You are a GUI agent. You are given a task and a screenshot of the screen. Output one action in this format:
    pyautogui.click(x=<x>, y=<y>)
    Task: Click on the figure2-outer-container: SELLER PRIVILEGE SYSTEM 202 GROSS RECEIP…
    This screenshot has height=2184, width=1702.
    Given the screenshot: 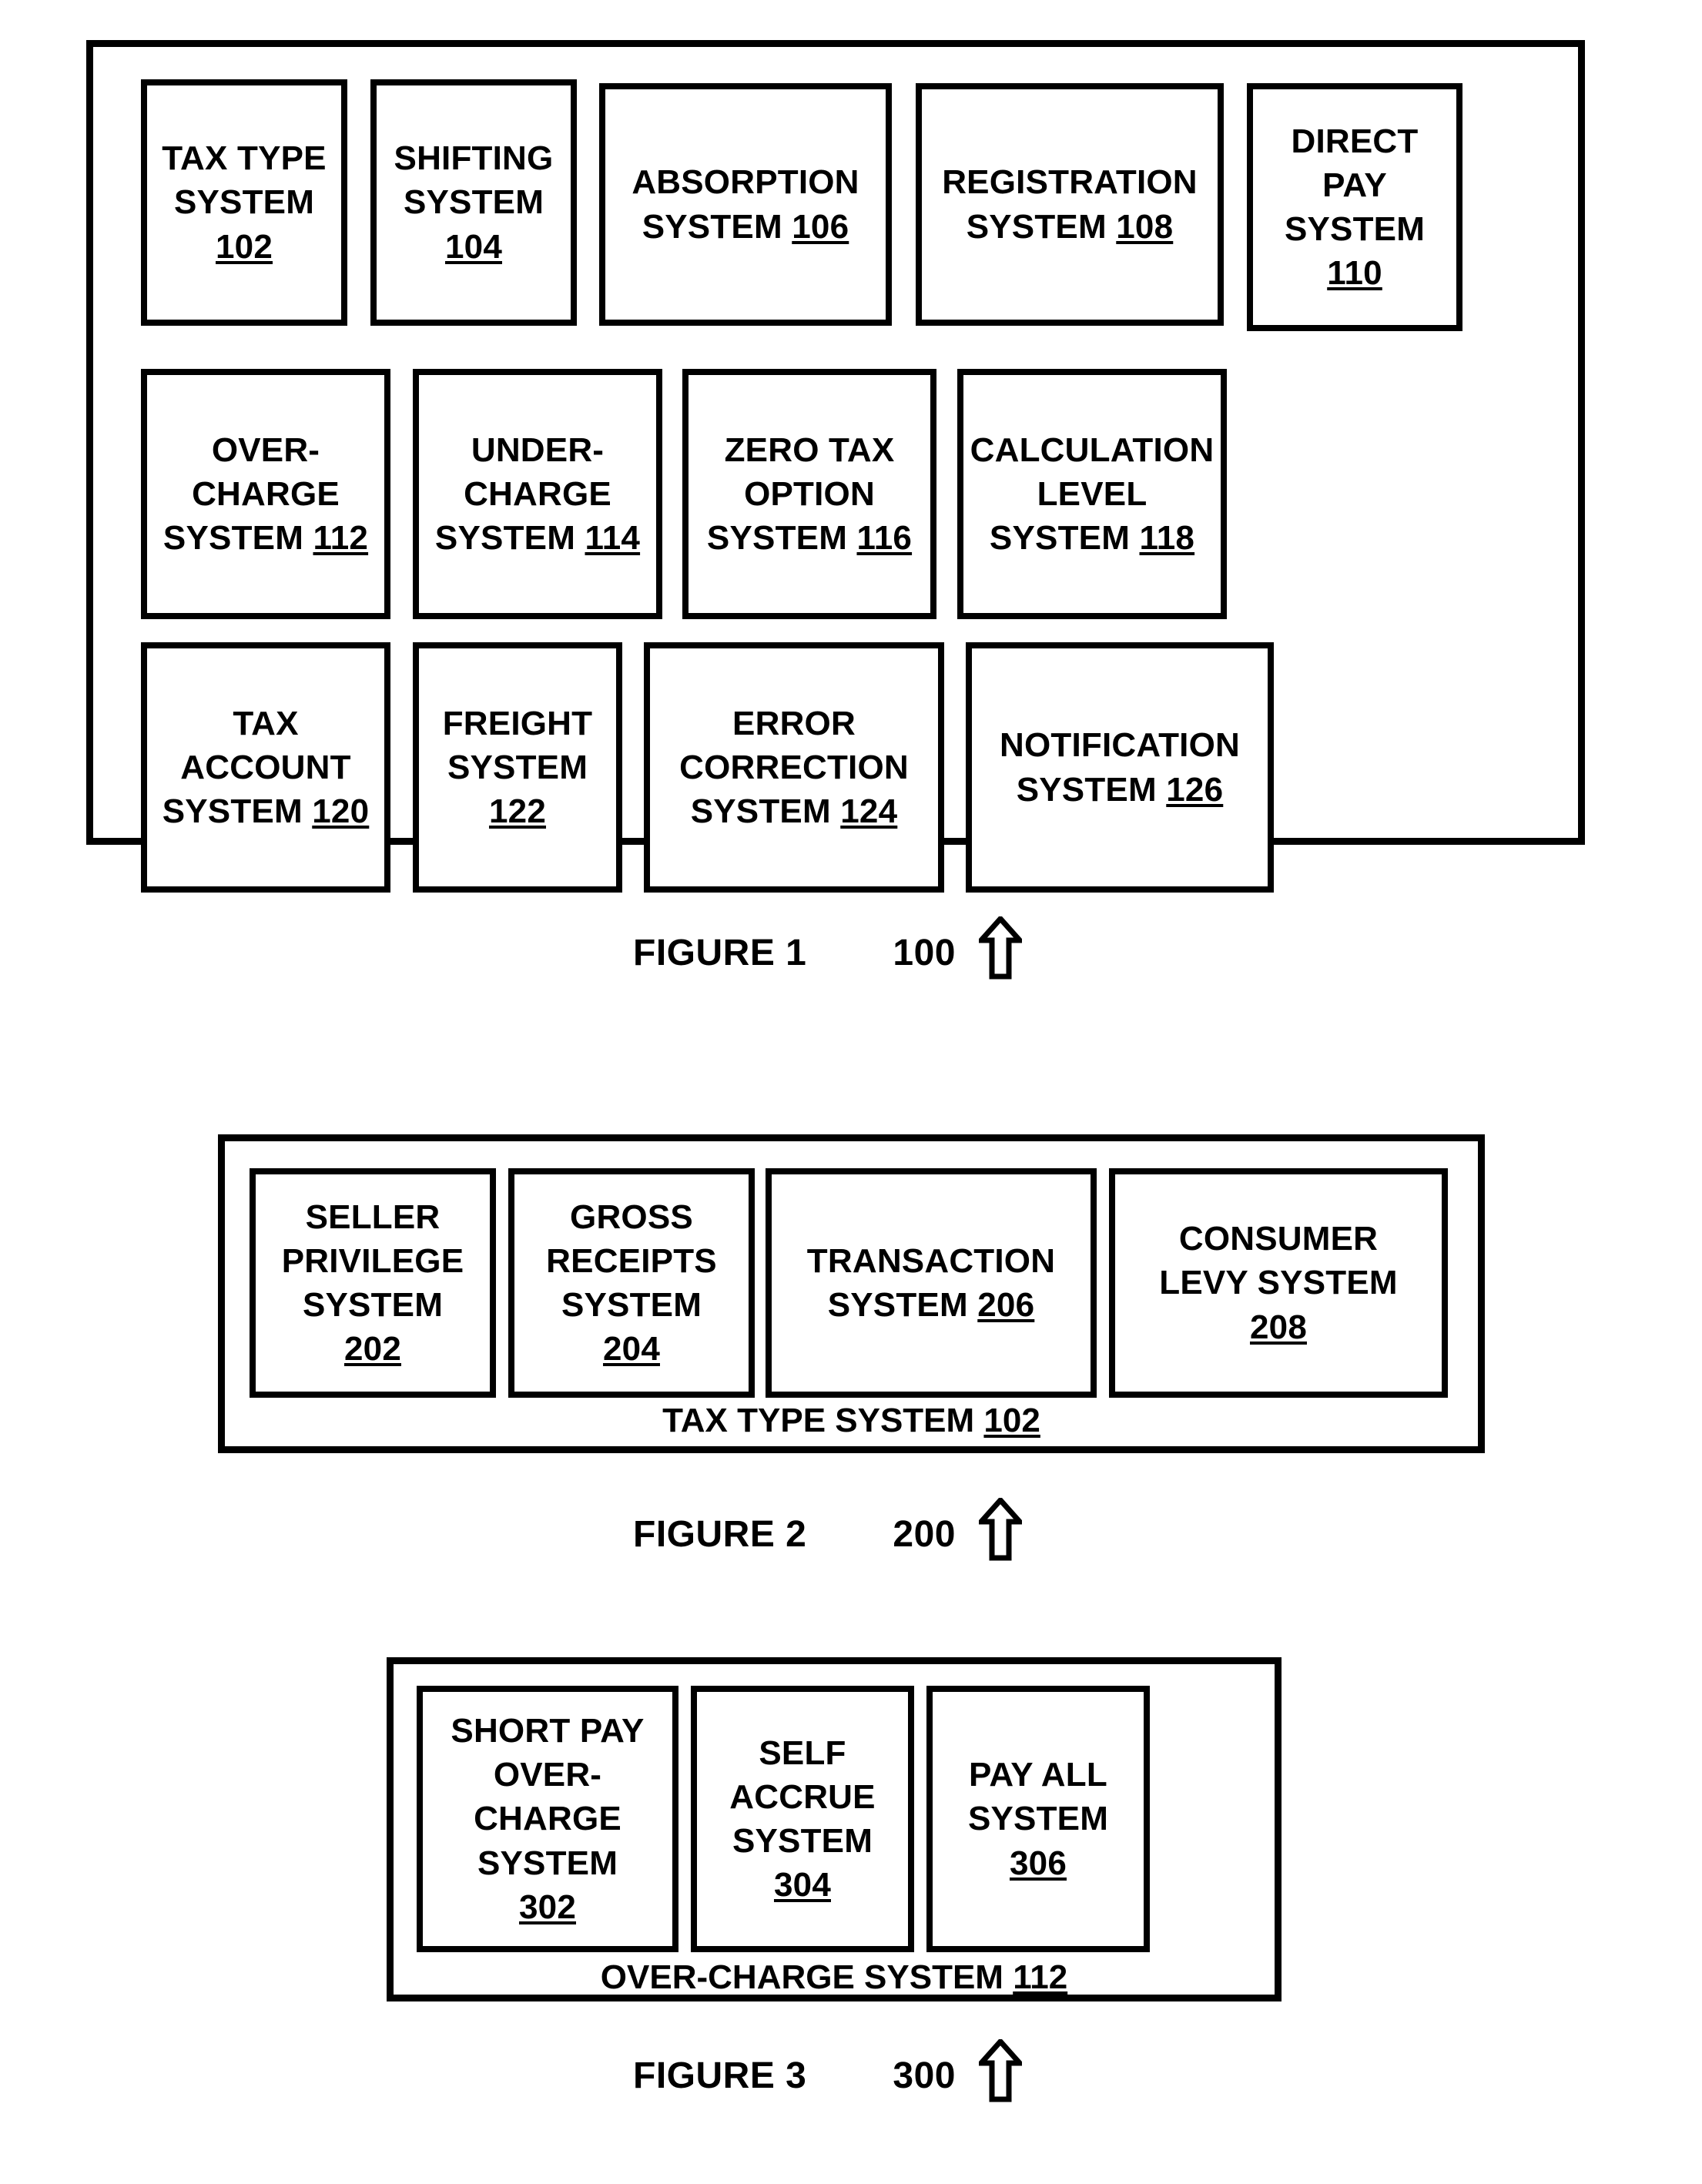 What is the action you would take?
    pyautogui.click(x=851, y=1293)
    